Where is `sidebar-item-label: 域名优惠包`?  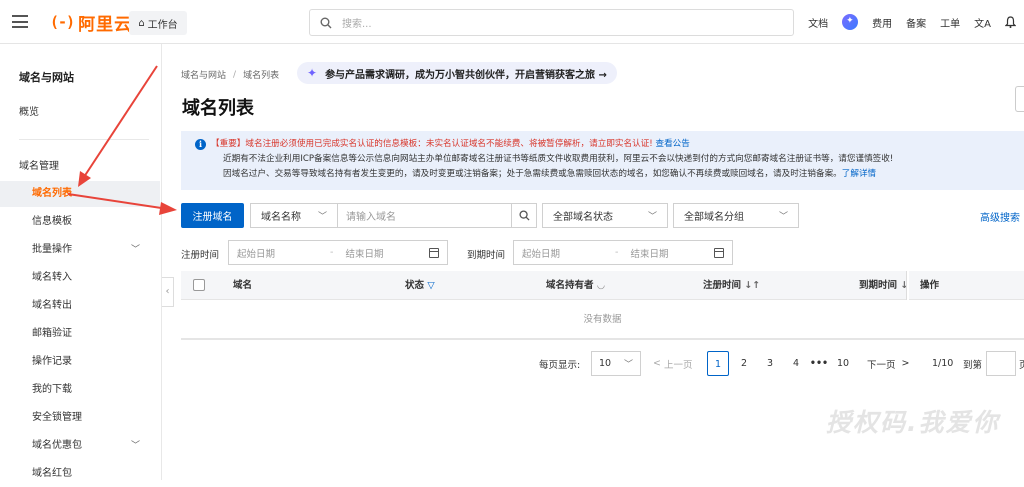 sidebar-item-label: 域名优惠包 is located at coordinates (57, 445).